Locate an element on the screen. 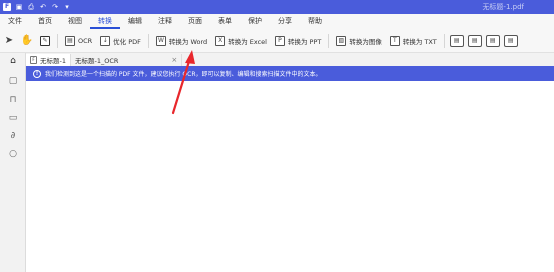 Image resolution: width=554 pixels, height=272 pixels. convert-to-excel-button: X 转换为 Excel is located at coordinates (241, 41).